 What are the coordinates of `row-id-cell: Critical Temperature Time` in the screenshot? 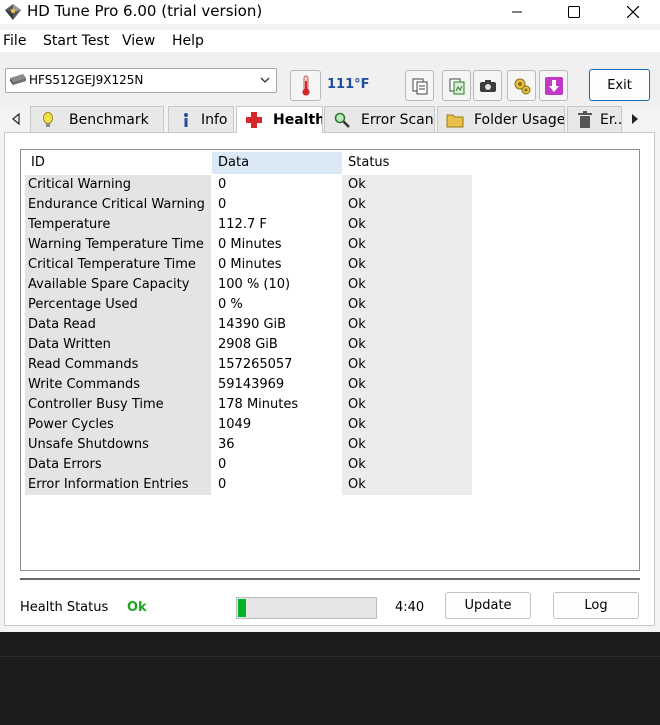 It's located at (118, 265).